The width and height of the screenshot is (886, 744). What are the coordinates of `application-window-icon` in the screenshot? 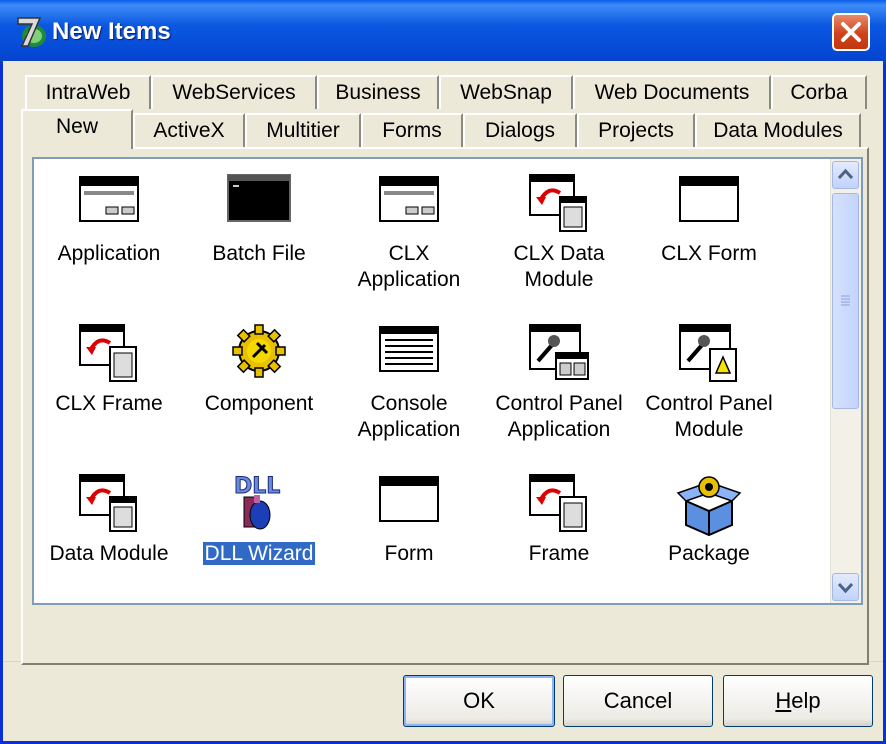 It's located at (109, 199).